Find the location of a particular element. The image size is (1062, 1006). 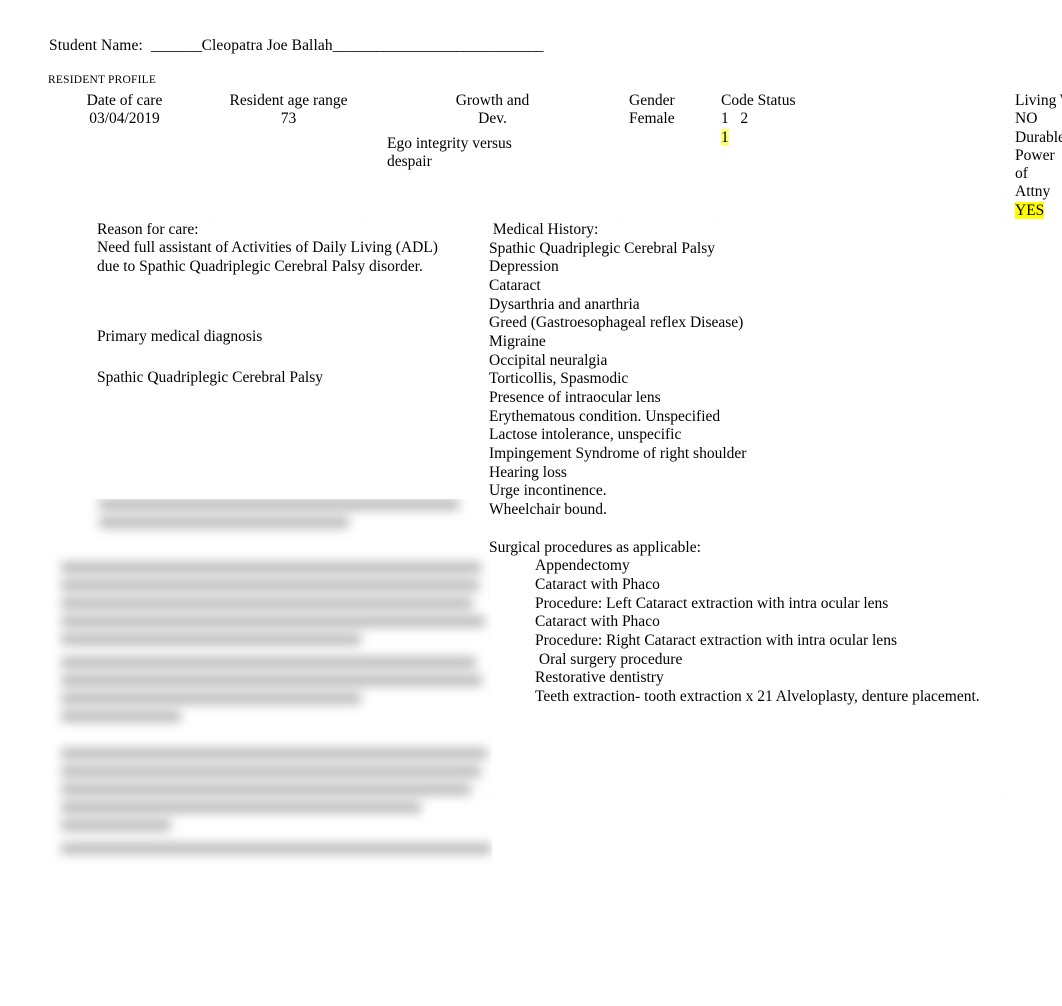

medical-history-item: Greed (Gastroesophageal reflex Disease) is located at coordinates (616, 323).